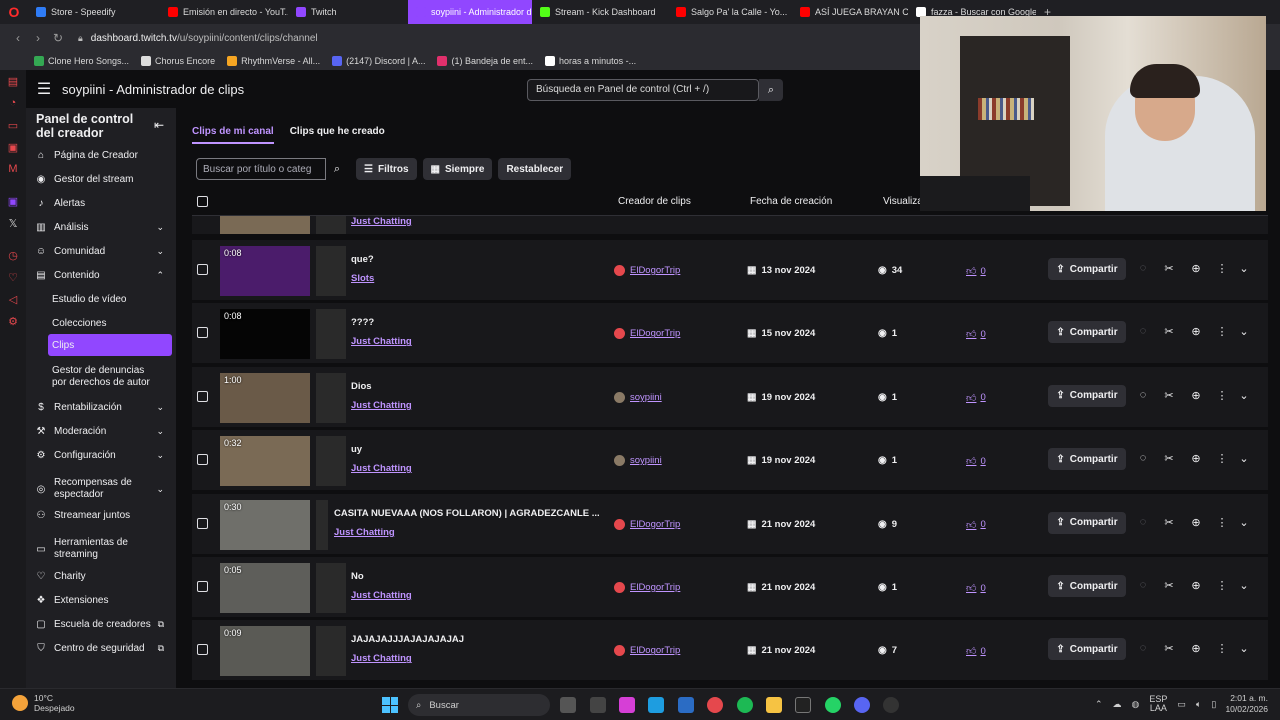 Image resolution: width=1280 pixels, height=720 pixels. I want to click on clip-thumbnail: 1:00, so click(265, 397).